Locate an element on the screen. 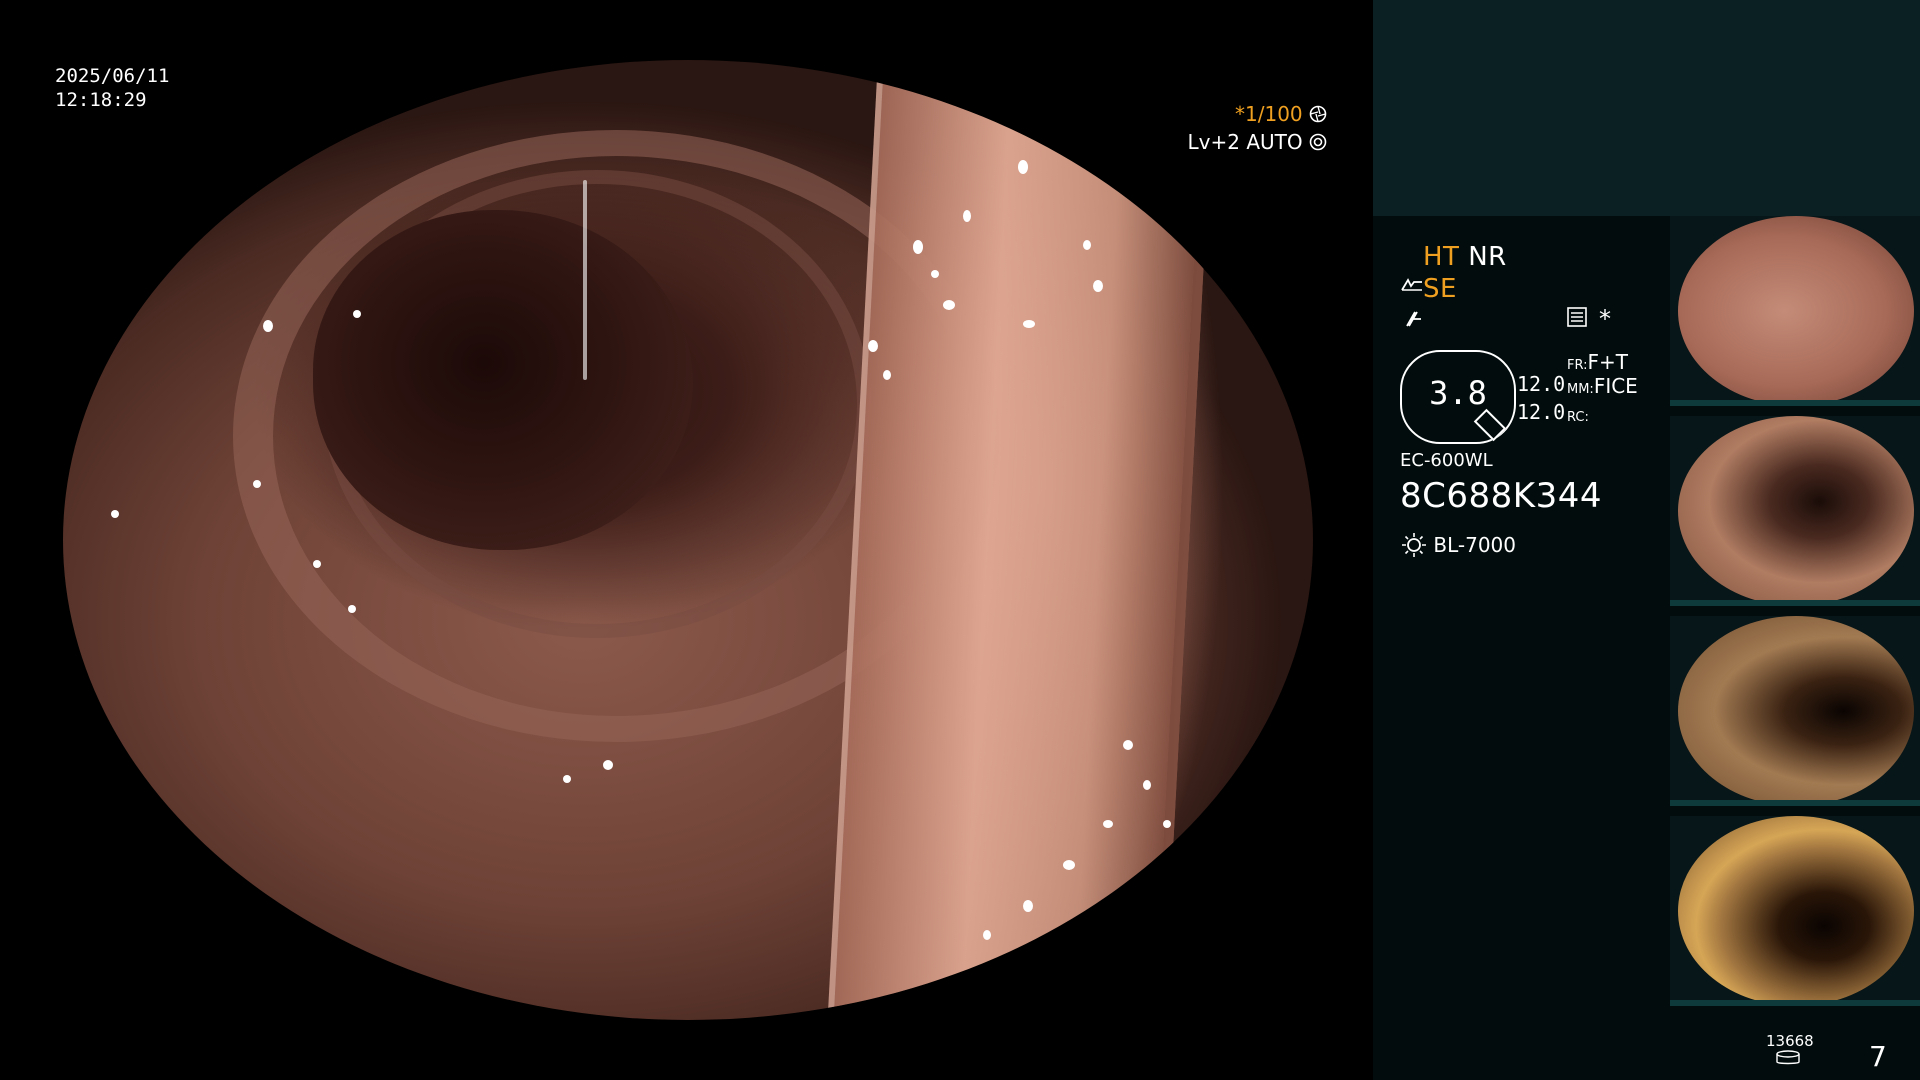 The image size is (1920, 1080). magnification-badge: 3.8 is located at coordinates (1458, 397).